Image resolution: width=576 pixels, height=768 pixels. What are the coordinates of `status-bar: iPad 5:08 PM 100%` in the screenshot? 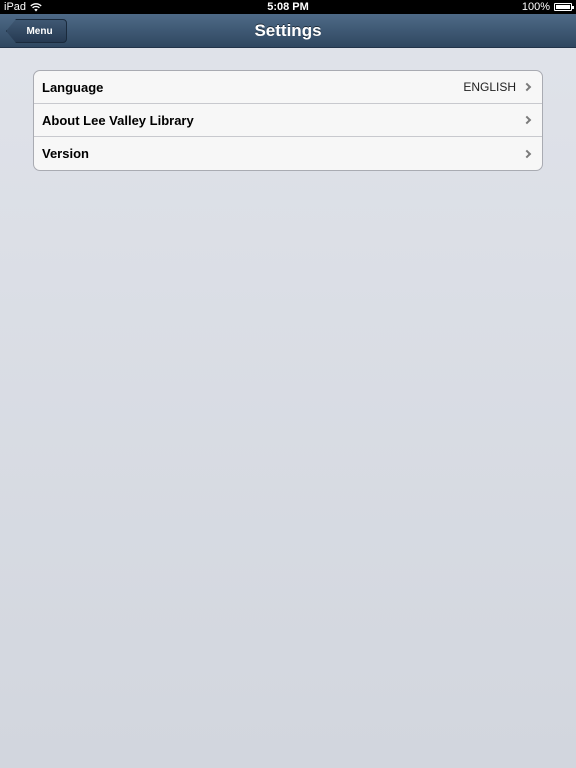 It's located at (288, 7).